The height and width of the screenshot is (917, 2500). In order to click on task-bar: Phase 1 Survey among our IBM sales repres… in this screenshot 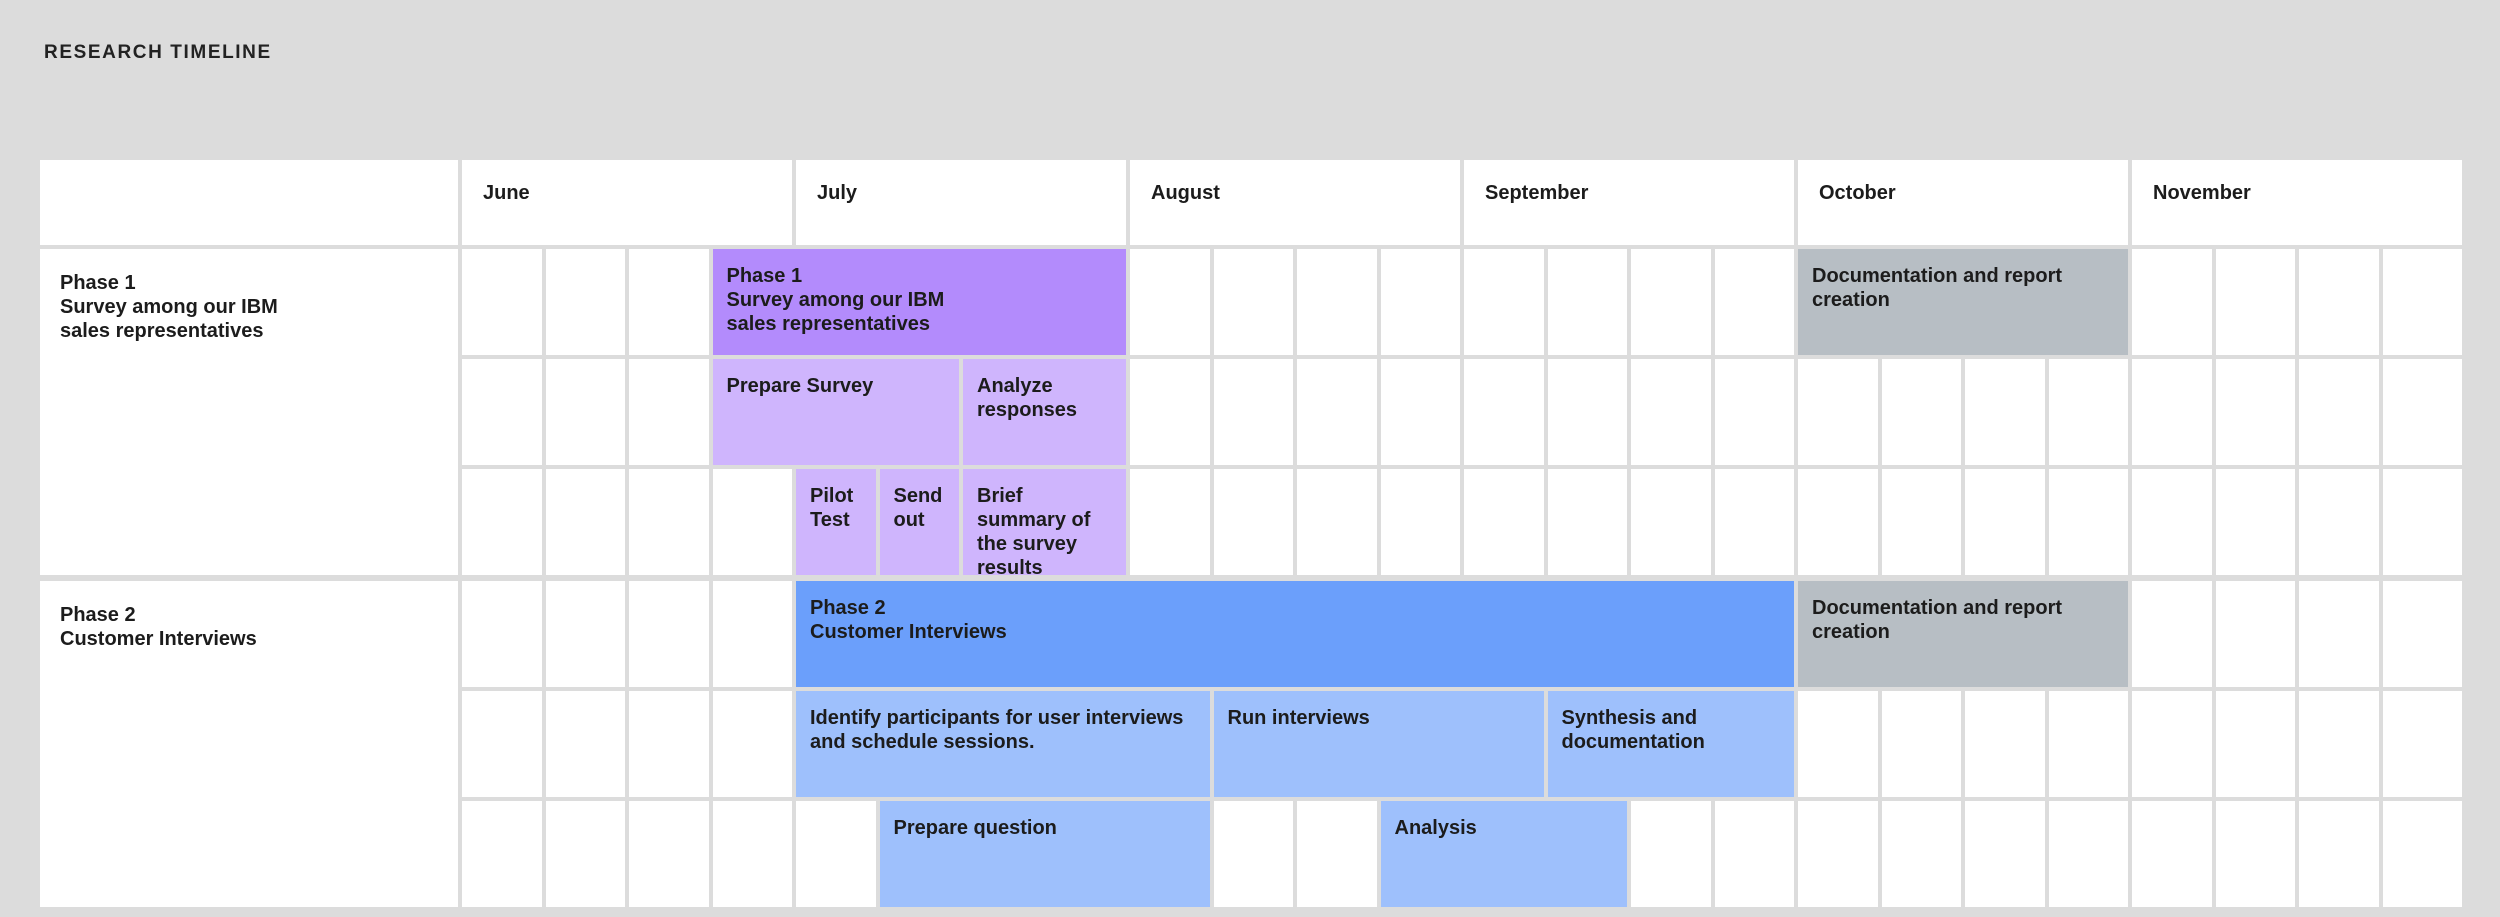, I will do `click(919, 302)`.